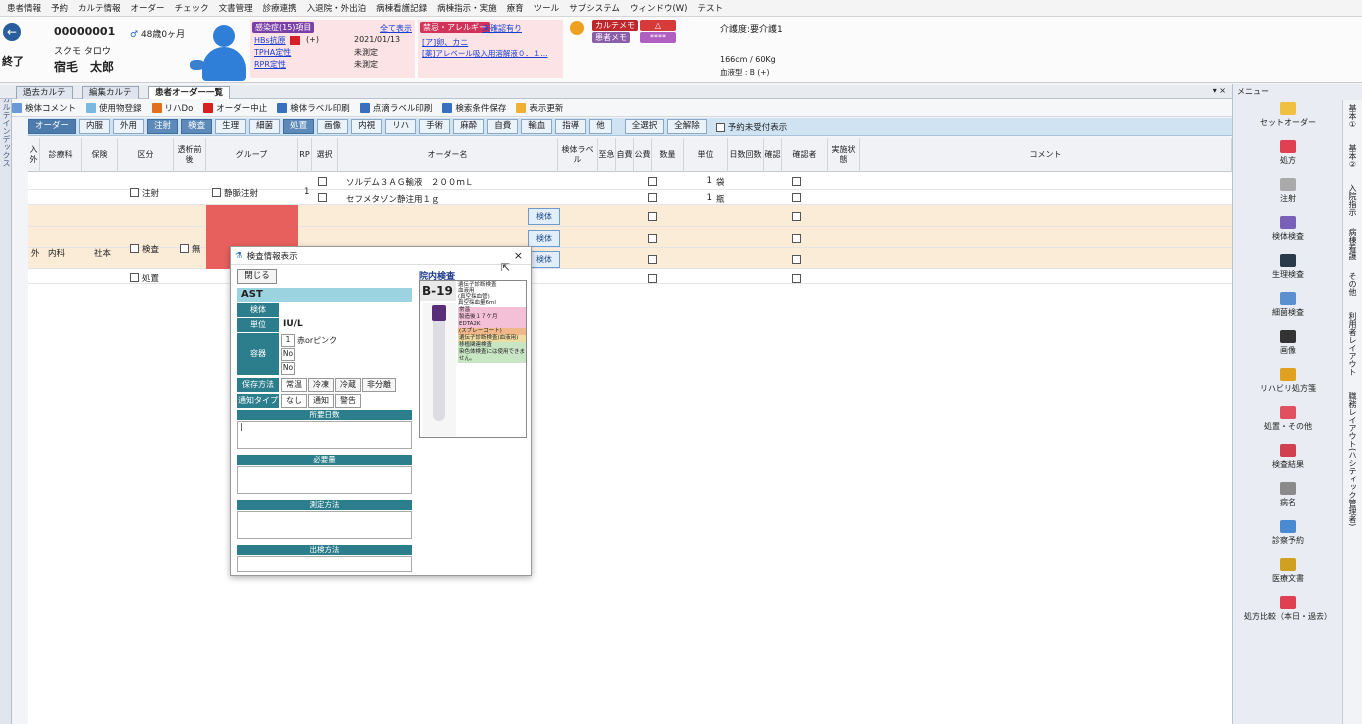  I want to click on karte-memo-button: カルテメモ, so click(615, 25).